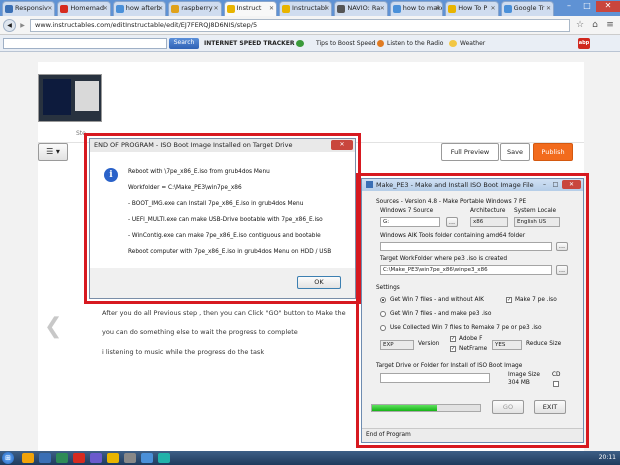  What do you see at coordinates (53, 152) in the screenshot?
I see `list-format-button: ☰ ▾` at bounding box center [53, 152].